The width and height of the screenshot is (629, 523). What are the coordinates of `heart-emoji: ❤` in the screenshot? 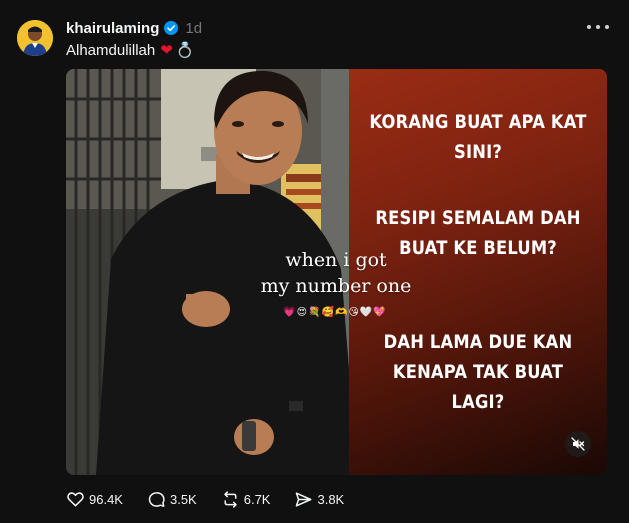 It's located at (166, 50).